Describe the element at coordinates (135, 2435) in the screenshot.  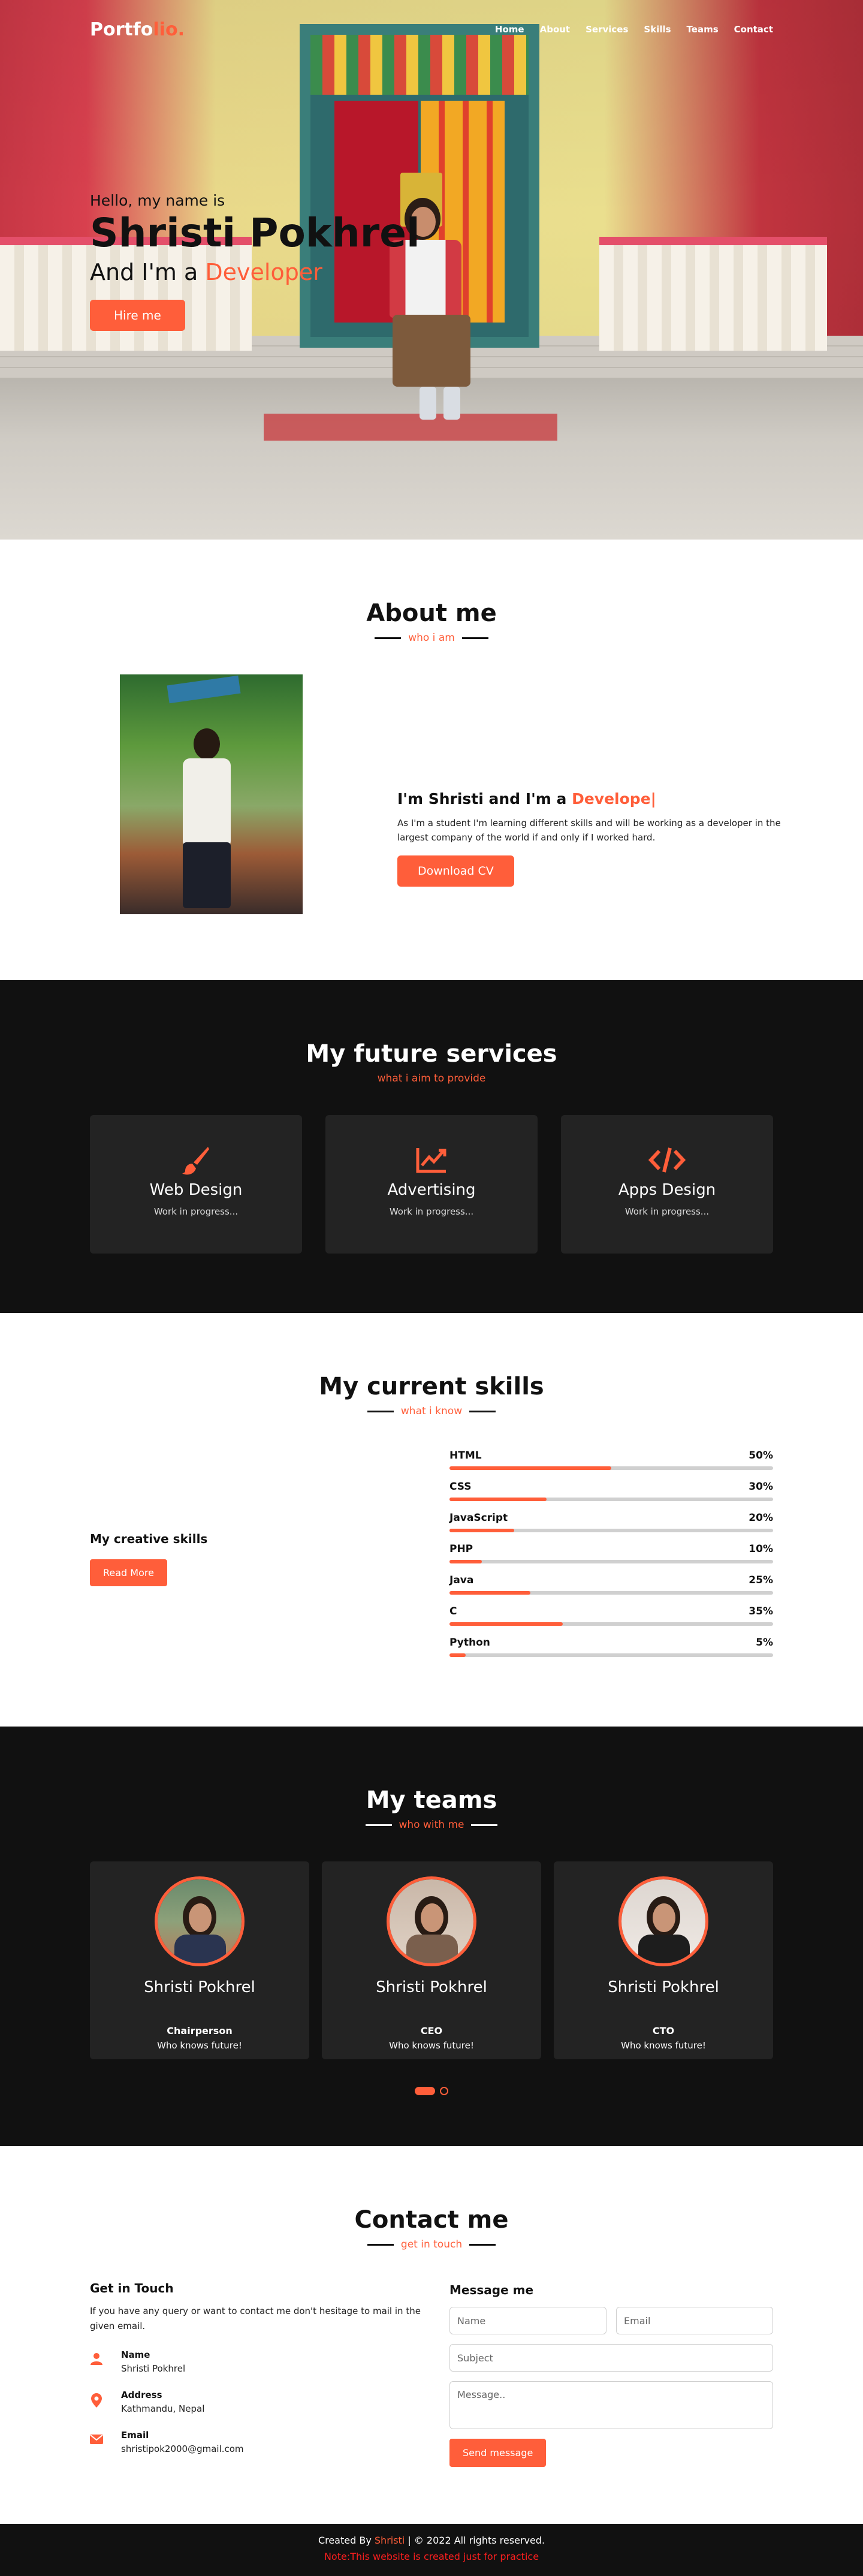
I see `contact-label: Email` at that location.